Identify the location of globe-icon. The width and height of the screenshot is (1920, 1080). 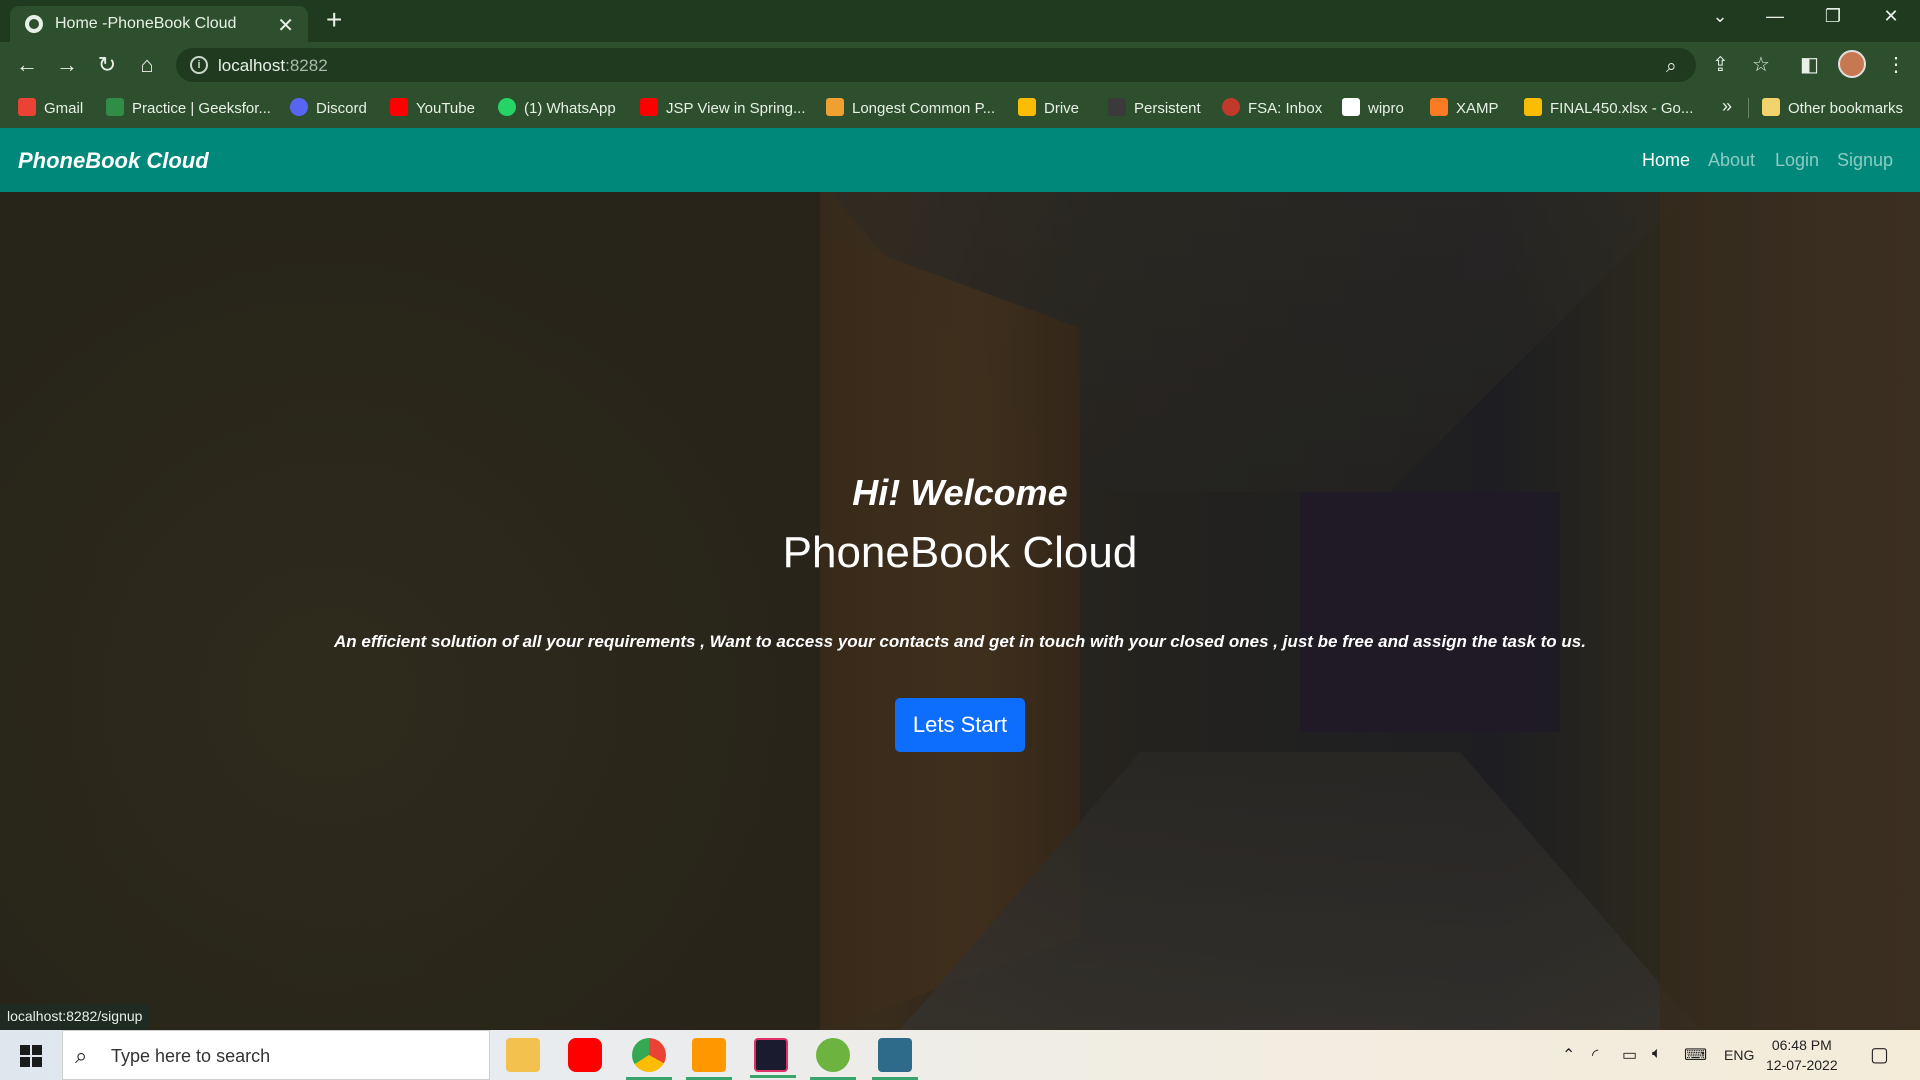
(34, 24).